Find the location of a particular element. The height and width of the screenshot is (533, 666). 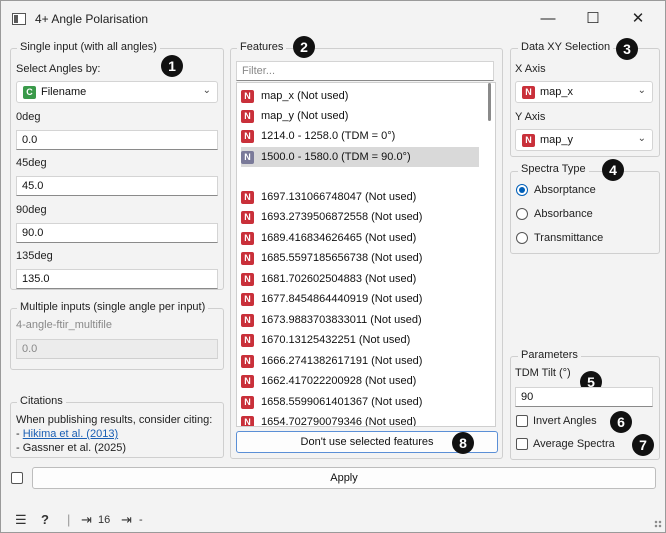

minimize-button: — is located at coordinates (548, 19).